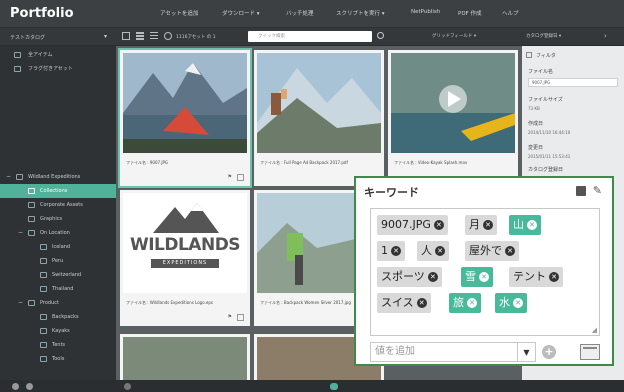 Image resolution: width=624 pixels, height=392 pixels. Describe the element at coordinates (312, 386) in the screenshot. I see `status-bar` at that location.